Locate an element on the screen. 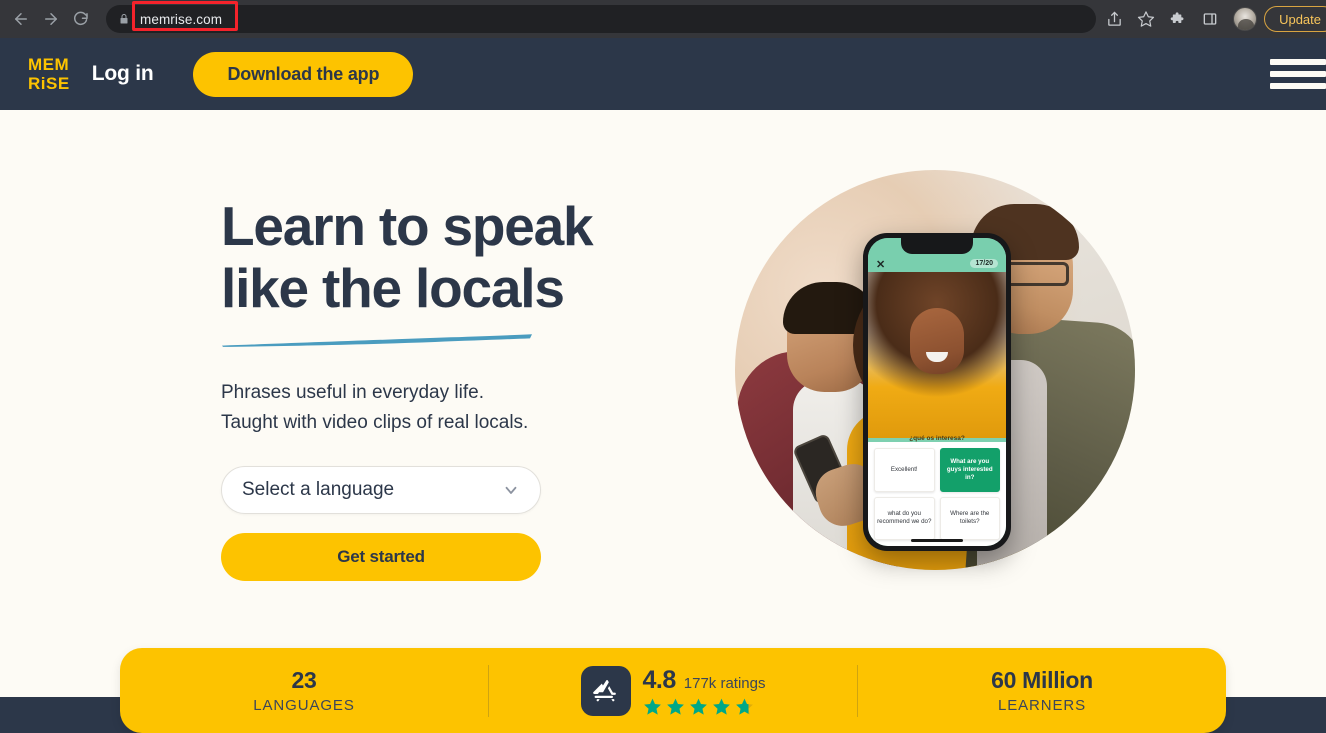  get-started-button: Get started is located at coordinates (381, 557).